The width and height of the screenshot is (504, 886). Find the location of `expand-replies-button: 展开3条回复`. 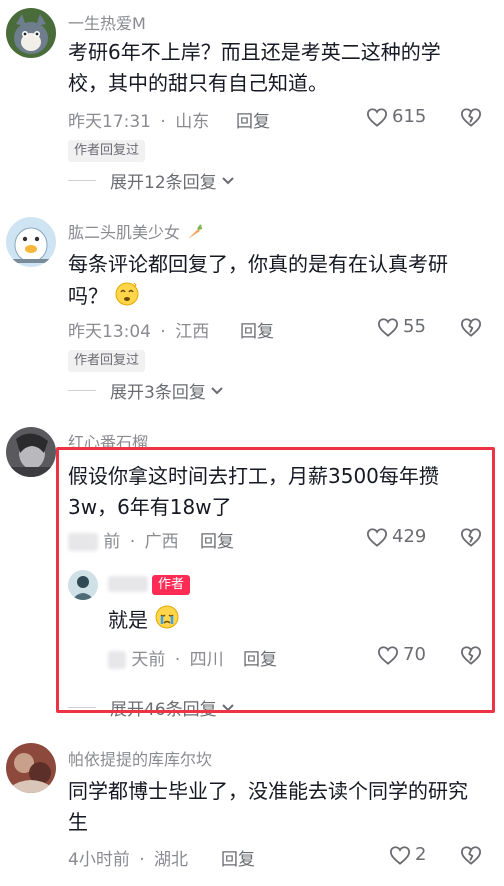

expand-replies-button: 展开3条回复 is located at coordinates (146, 390).